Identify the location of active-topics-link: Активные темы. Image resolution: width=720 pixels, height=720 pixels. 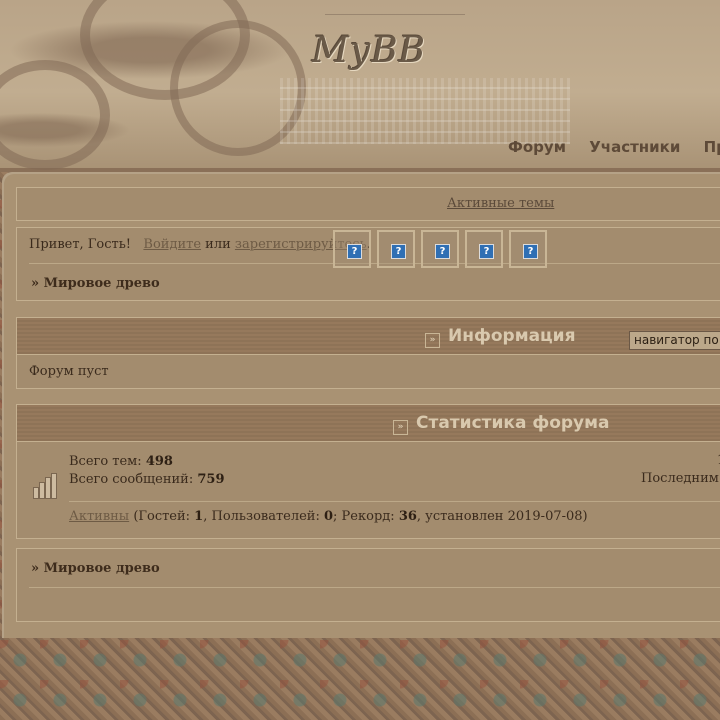
(500, 203).